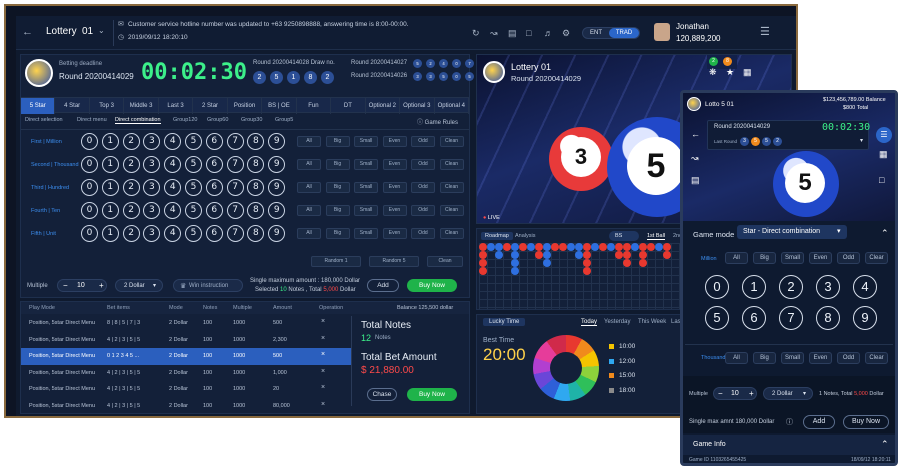 This screenshot has width=902, height=470. Describe the element at coordinates (589, 322) in the screenshot. I see `tab-today: Today` at that location.